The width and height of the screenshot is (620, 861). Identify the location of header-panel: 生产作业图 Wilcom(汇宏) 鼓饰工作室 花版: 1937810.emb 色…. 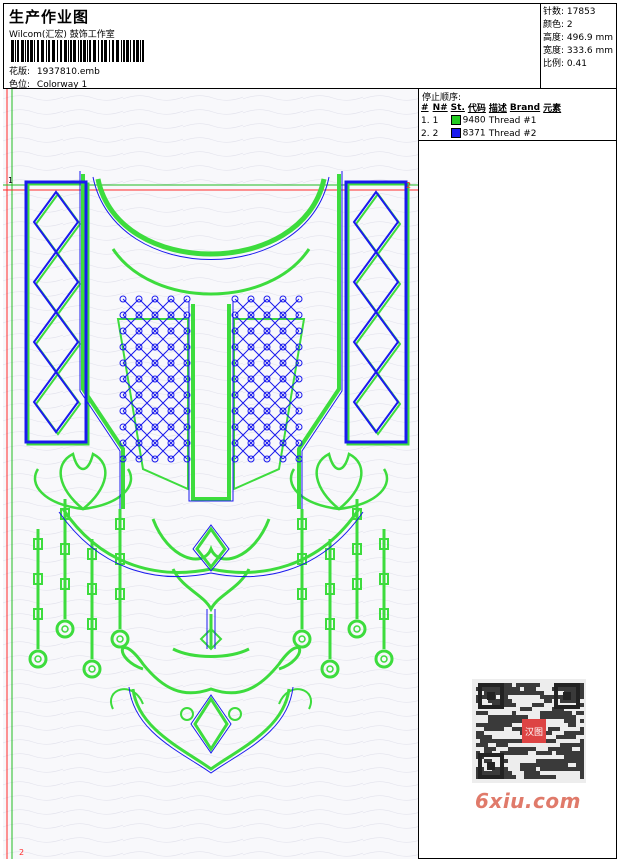
(272, 46).